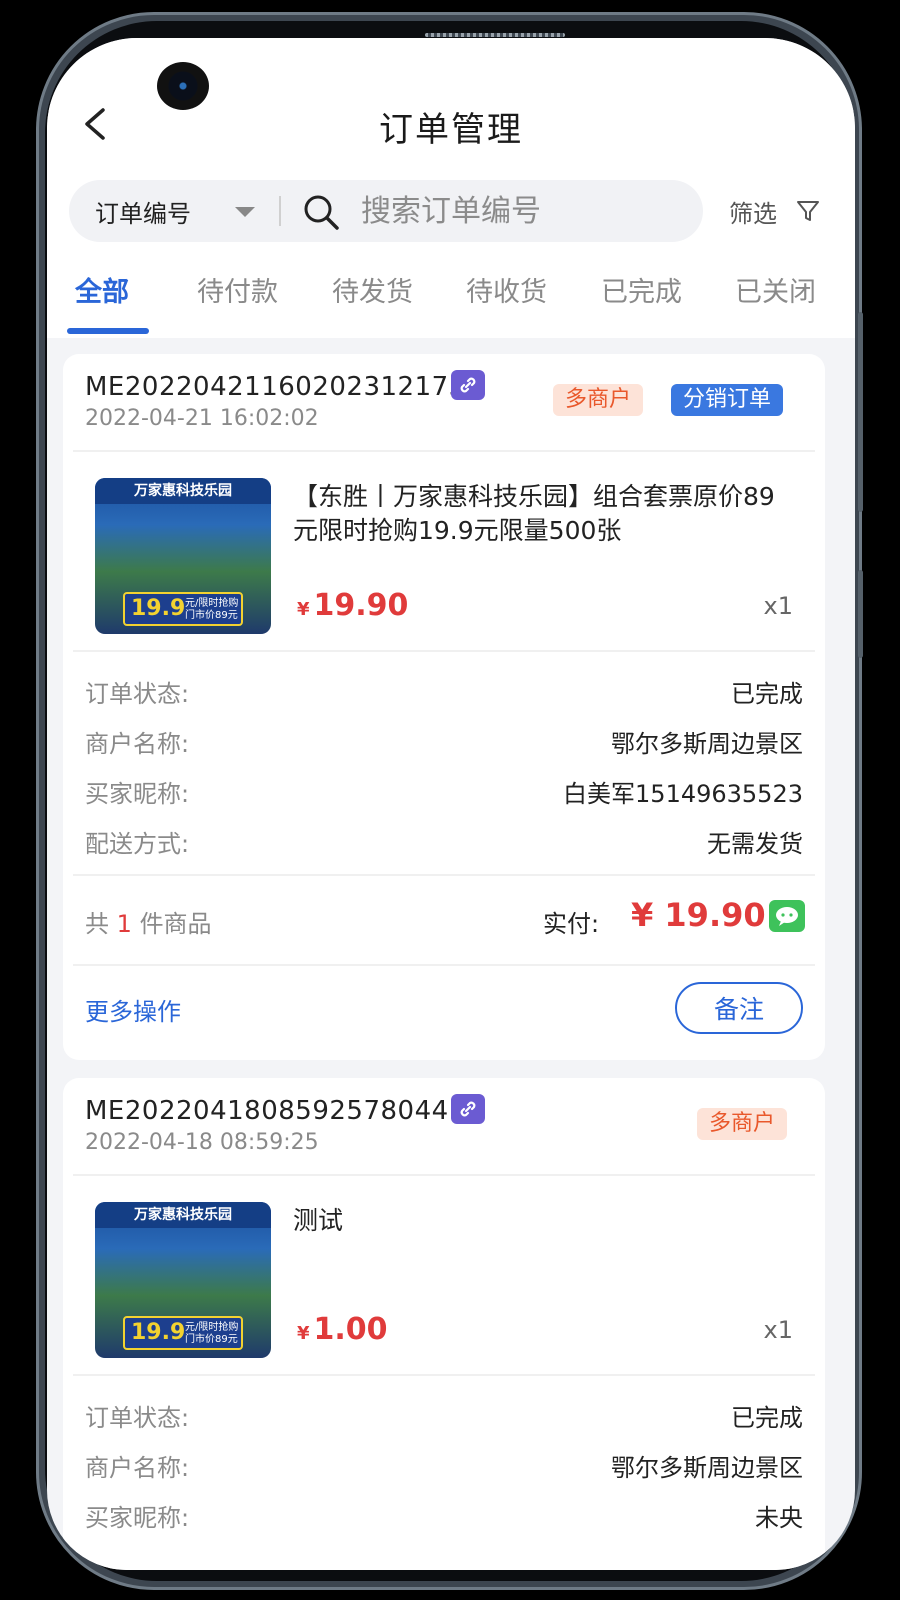 The width and height of the screenshot is (900, 1600). I want to click on distribution-order-tag: 分销订单, so click(727, 400).